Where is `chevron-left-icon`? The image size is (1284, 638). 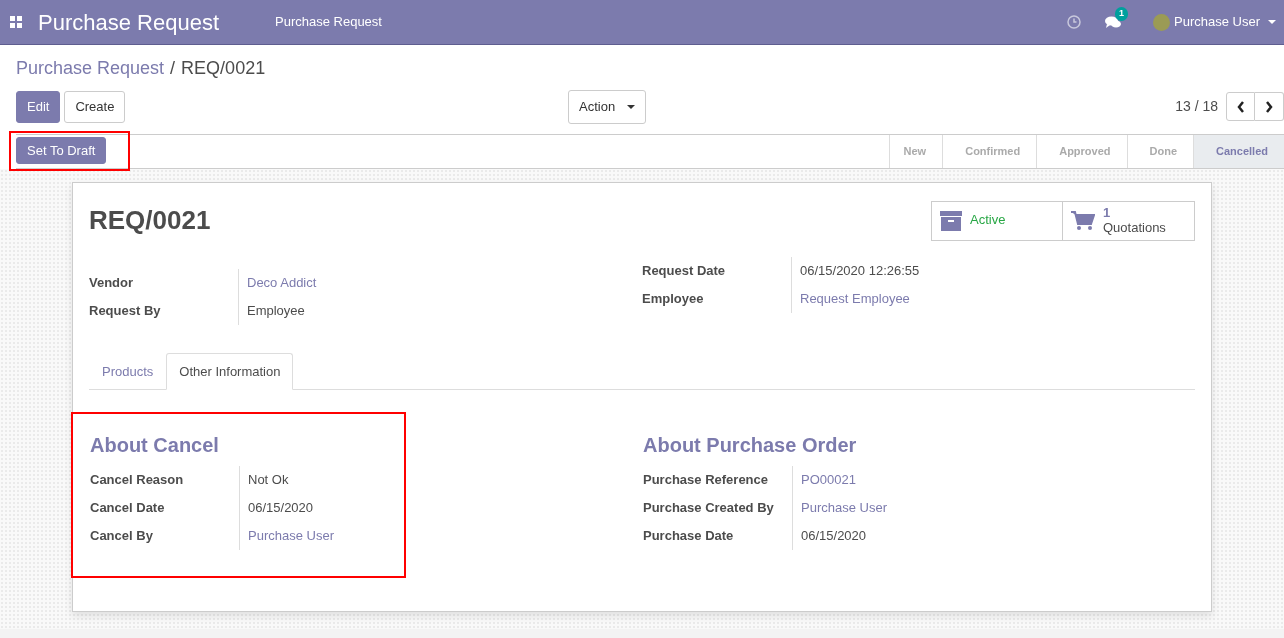 chevron-left-icon is located at coordinates (1240, 106).